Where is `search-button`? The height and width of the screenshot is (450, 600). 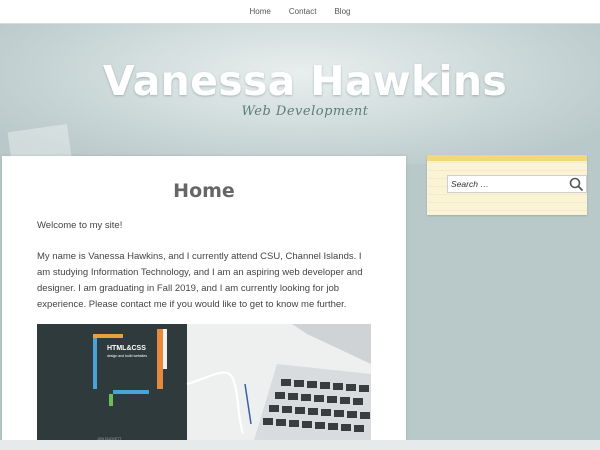
search-button is located at coordinates (576, 184).